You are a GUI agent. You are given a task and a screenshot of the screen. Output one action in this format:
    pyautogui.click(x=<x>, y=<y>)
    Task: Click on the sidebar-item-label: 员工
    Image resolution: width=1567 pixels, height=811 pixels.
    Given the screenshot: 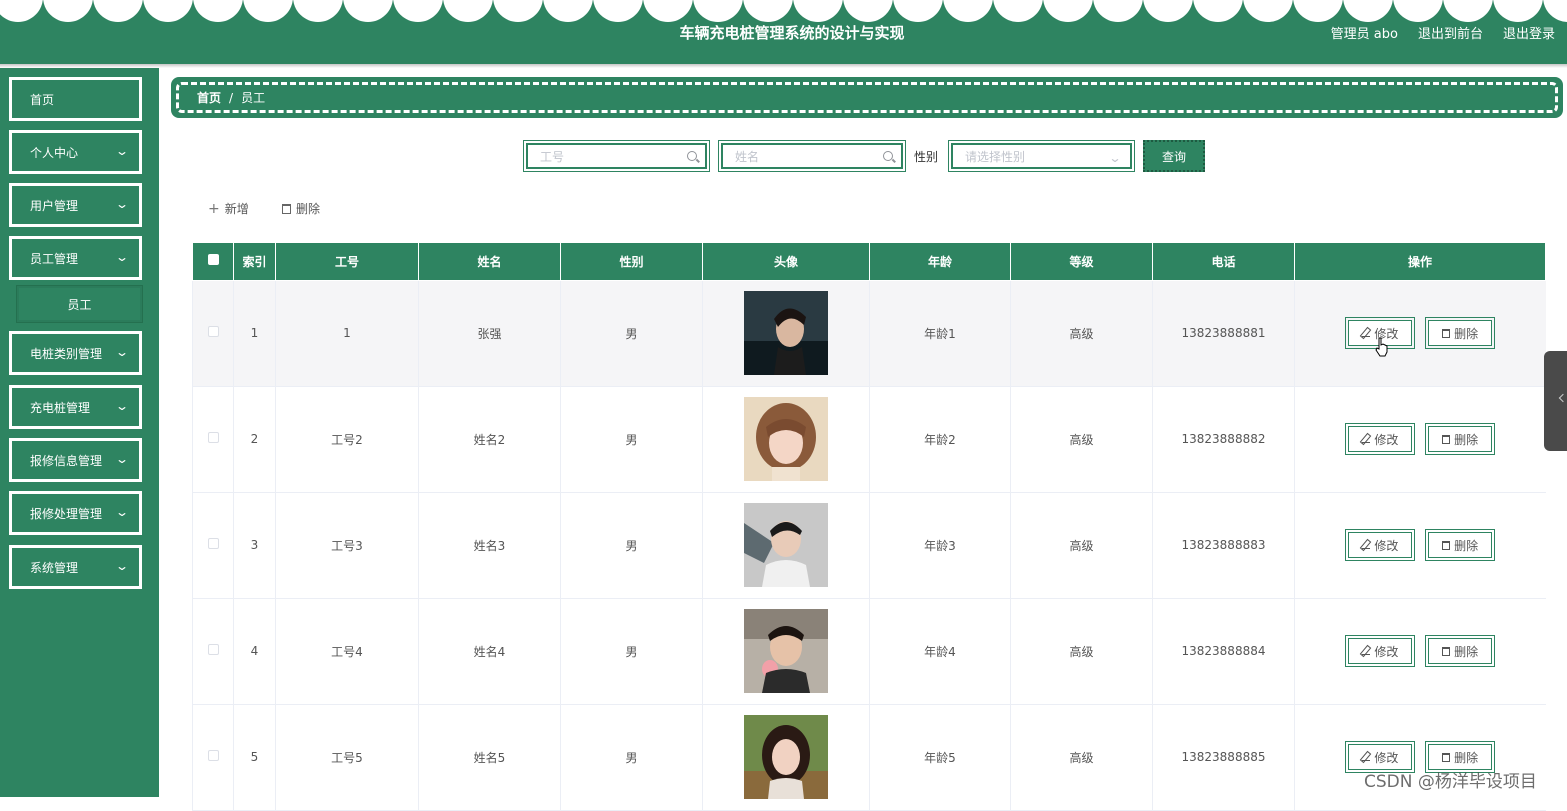 What is the action you would take?
    pyautogui.click(x=79, y=304)
    